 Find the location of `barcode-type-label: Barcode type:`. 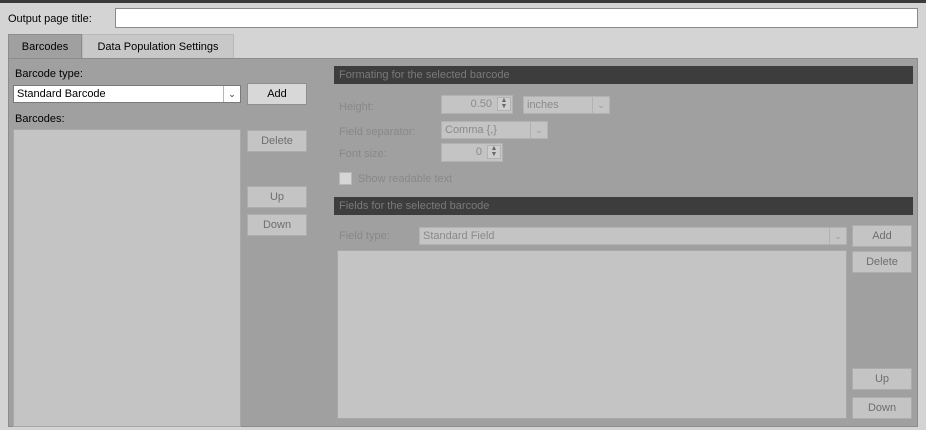

barcode-type-label: Barcode type: is located at coordinates (49, 74).